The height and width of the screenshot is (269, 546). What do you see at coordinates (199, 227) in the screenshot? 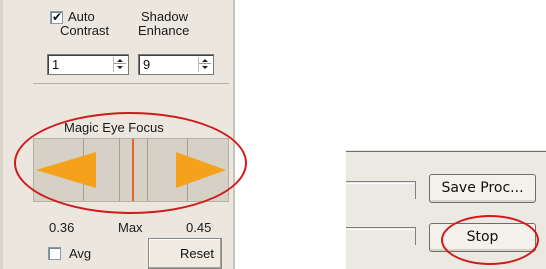
I see `focus-right-value: 0.45` at bounding box center [199, 227].